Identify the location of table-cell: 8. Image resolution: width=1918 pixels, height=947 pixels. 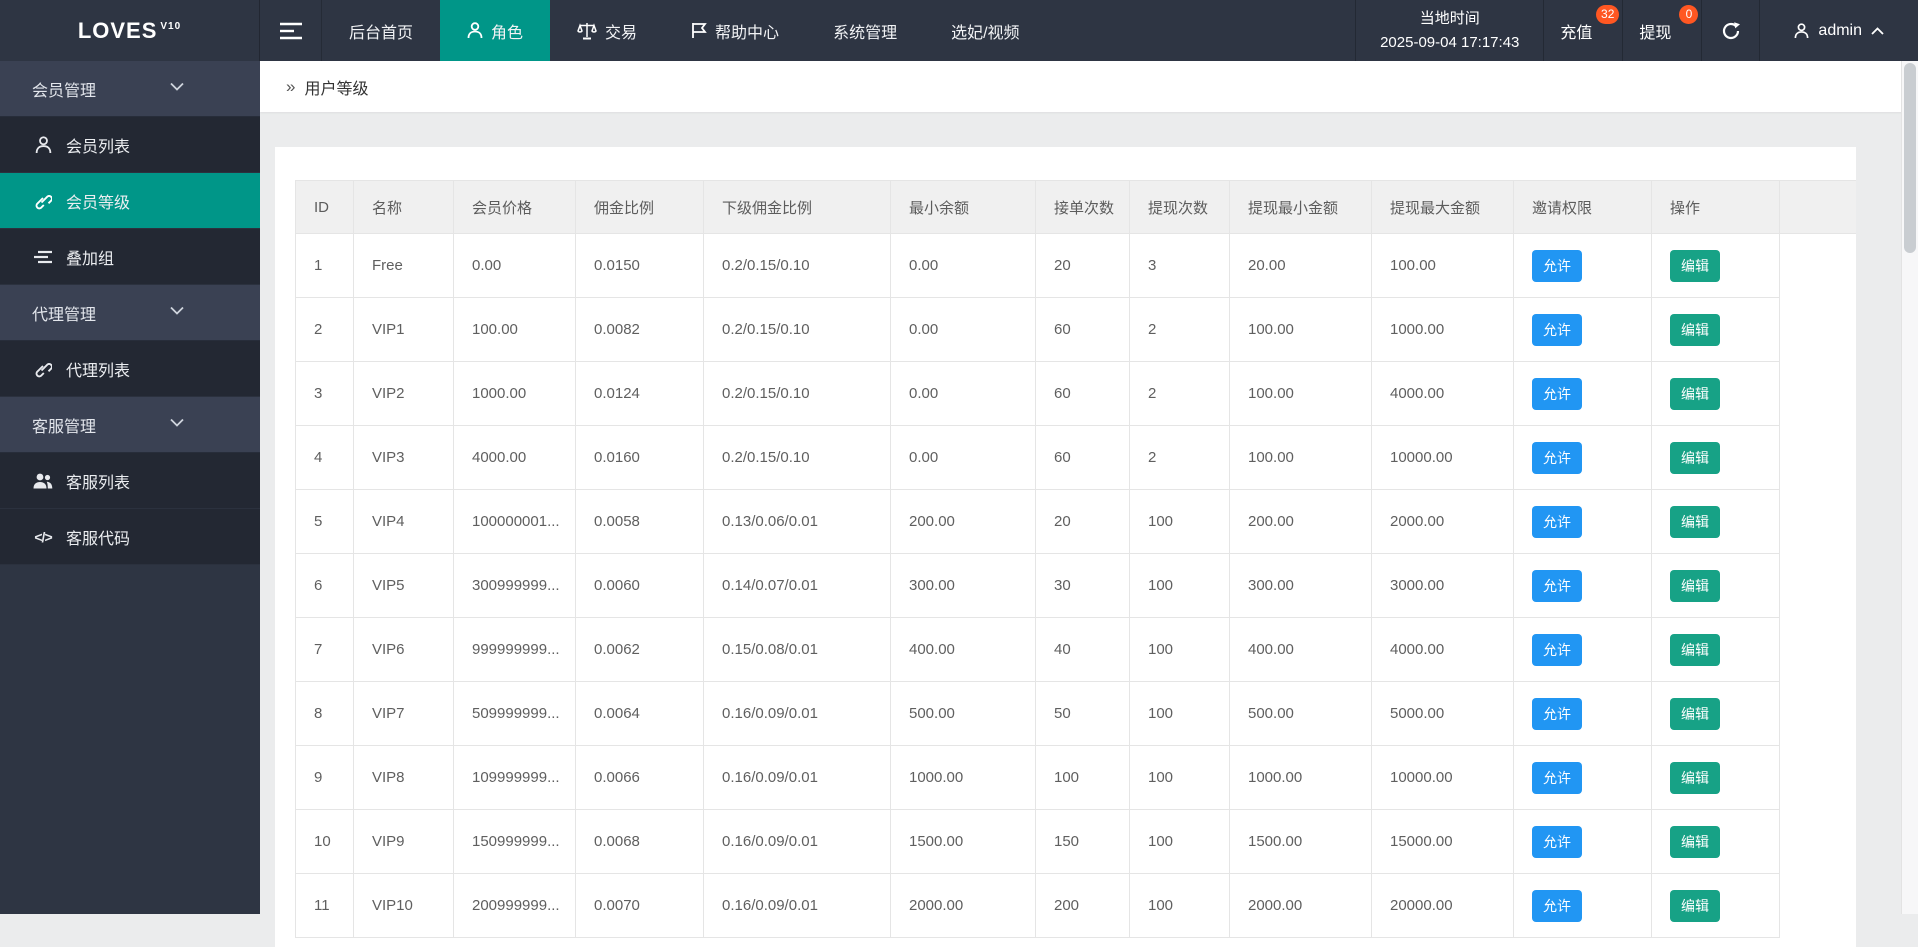
(324, 713).